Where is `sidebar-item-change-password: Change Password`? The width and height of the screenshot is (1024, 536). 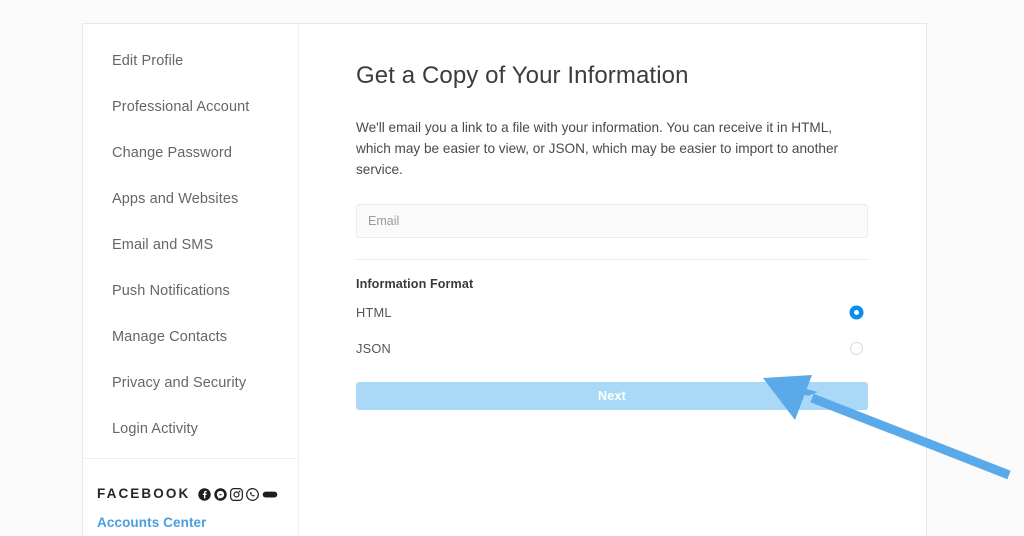 sidebar-item-change-password: Change Password is located at coordinates (190, 153).